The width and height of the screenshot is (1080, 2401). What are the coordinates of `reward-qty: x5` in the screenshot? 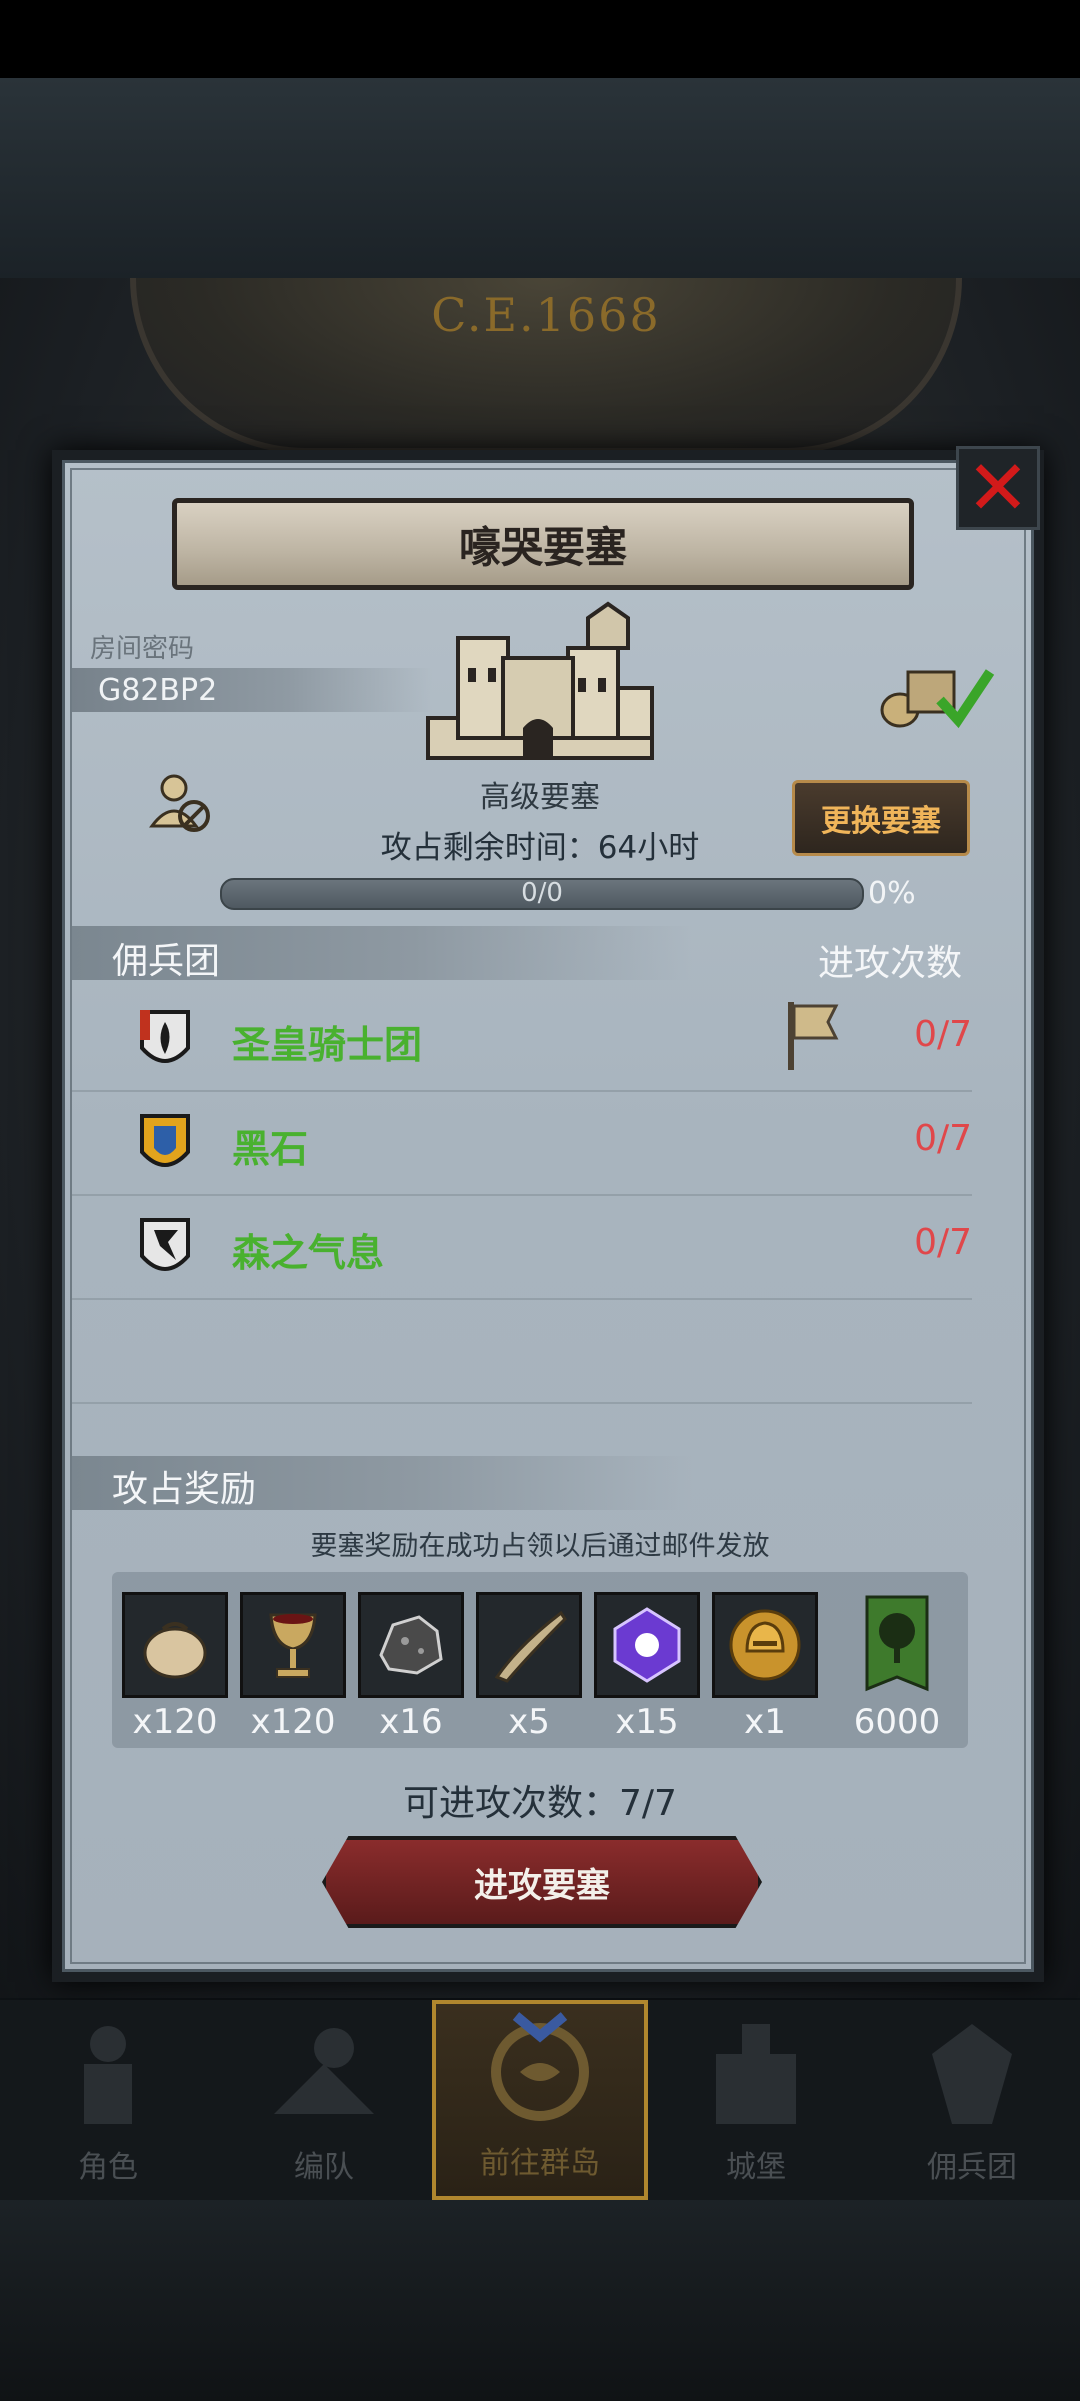 It's located at (529, 1722).